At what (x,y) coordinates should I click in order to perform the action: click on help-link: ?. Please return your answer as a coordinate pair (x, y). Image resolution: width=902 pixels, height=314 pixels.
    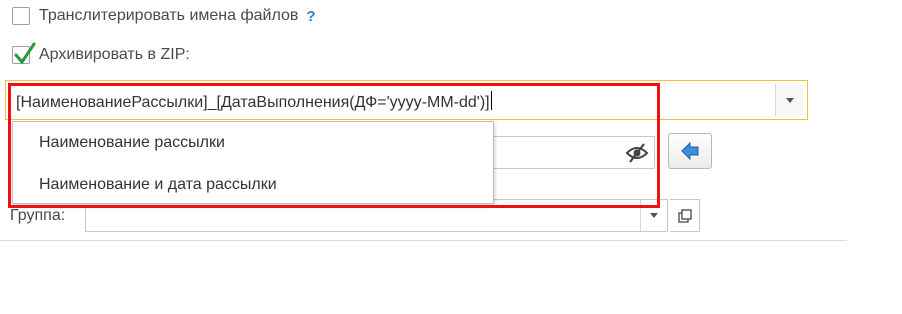
    Looking at the image, I should click on (310, 16).